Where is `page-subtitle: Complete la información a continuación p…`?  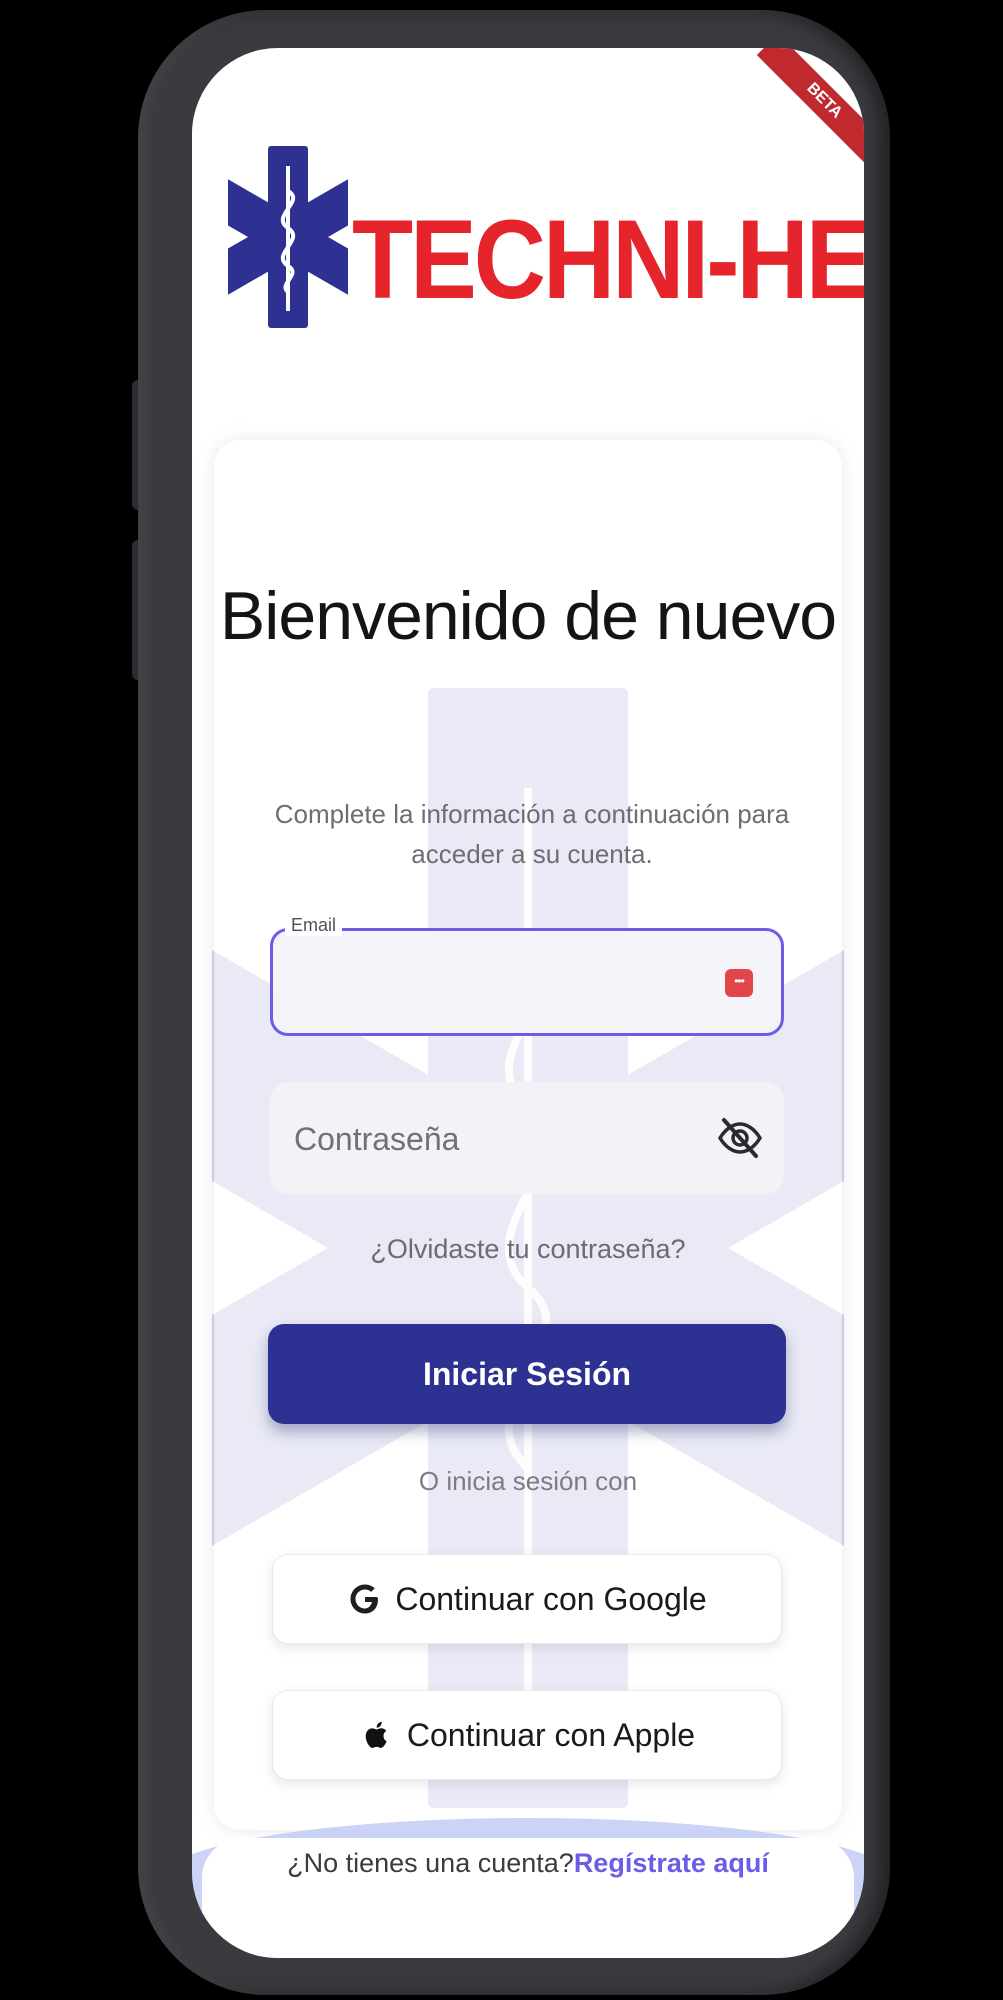
page-subtitle: Complete la información a continuación p… is located at coordinates (532, 834).